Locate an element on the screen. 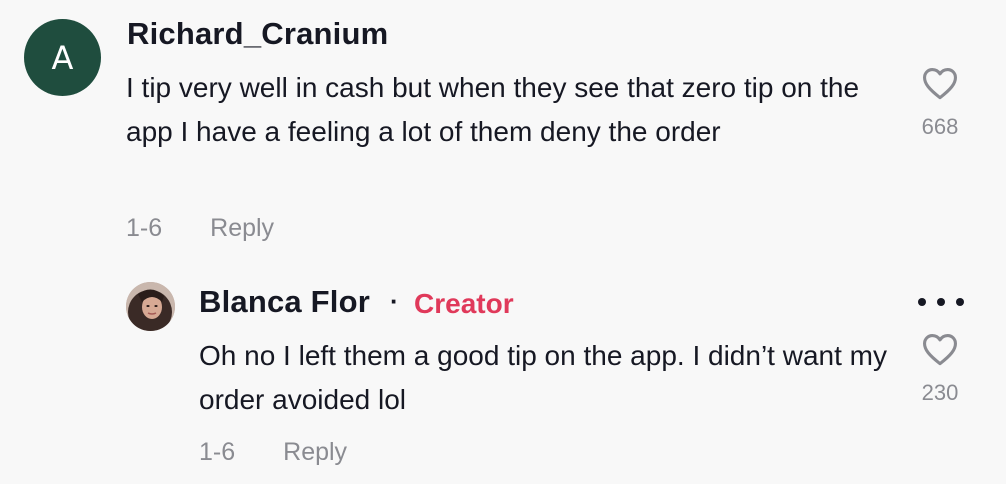  avatar-letter: A is located at coordinates (62, 57).